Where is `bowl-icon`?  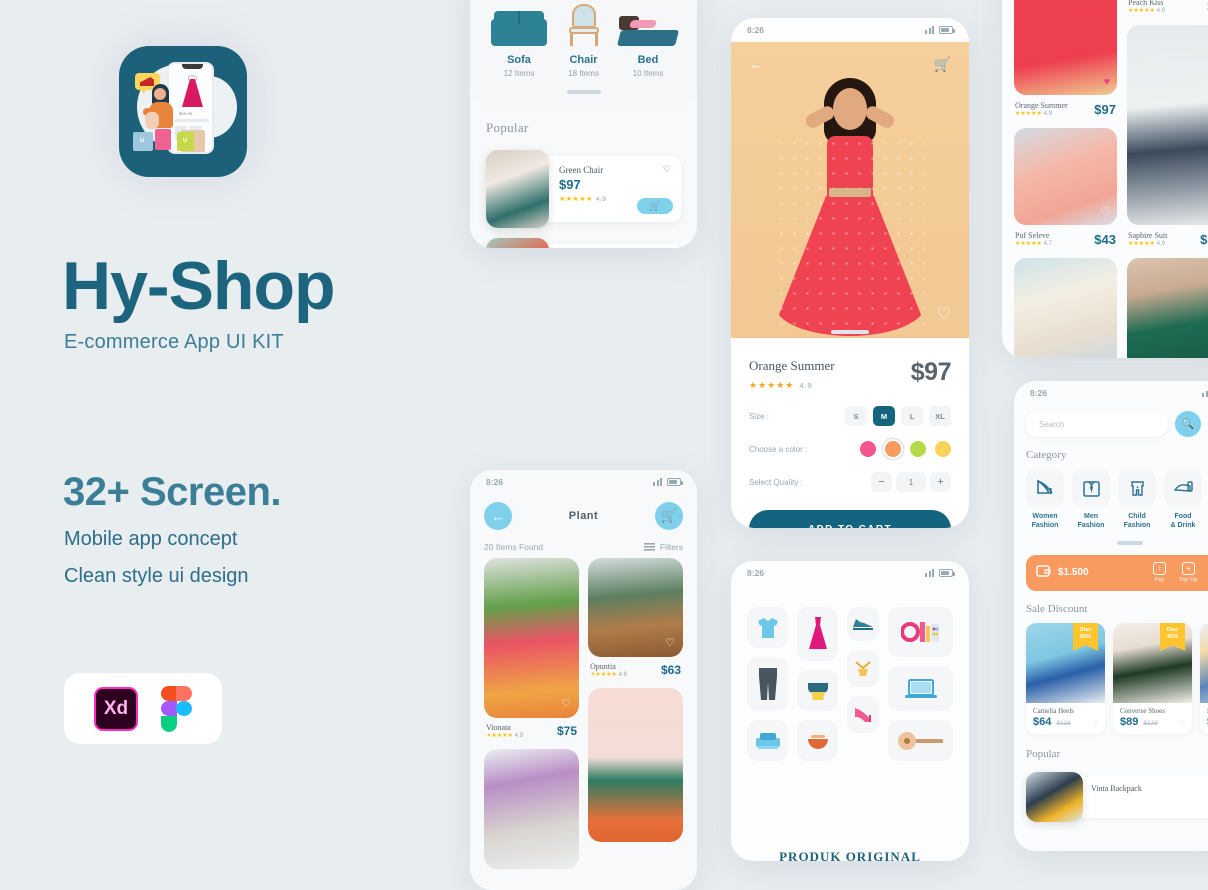 bowl-icon is located at coordinates (817, 740).